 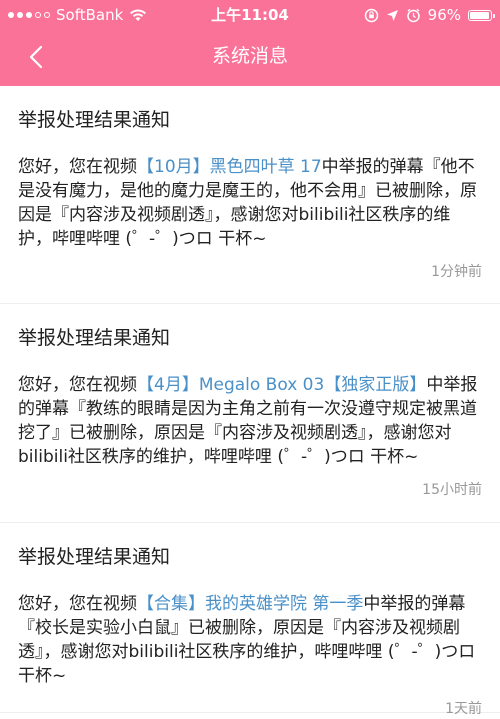 I want to click on battery-percent: 96%, so click(x=444, y=15).